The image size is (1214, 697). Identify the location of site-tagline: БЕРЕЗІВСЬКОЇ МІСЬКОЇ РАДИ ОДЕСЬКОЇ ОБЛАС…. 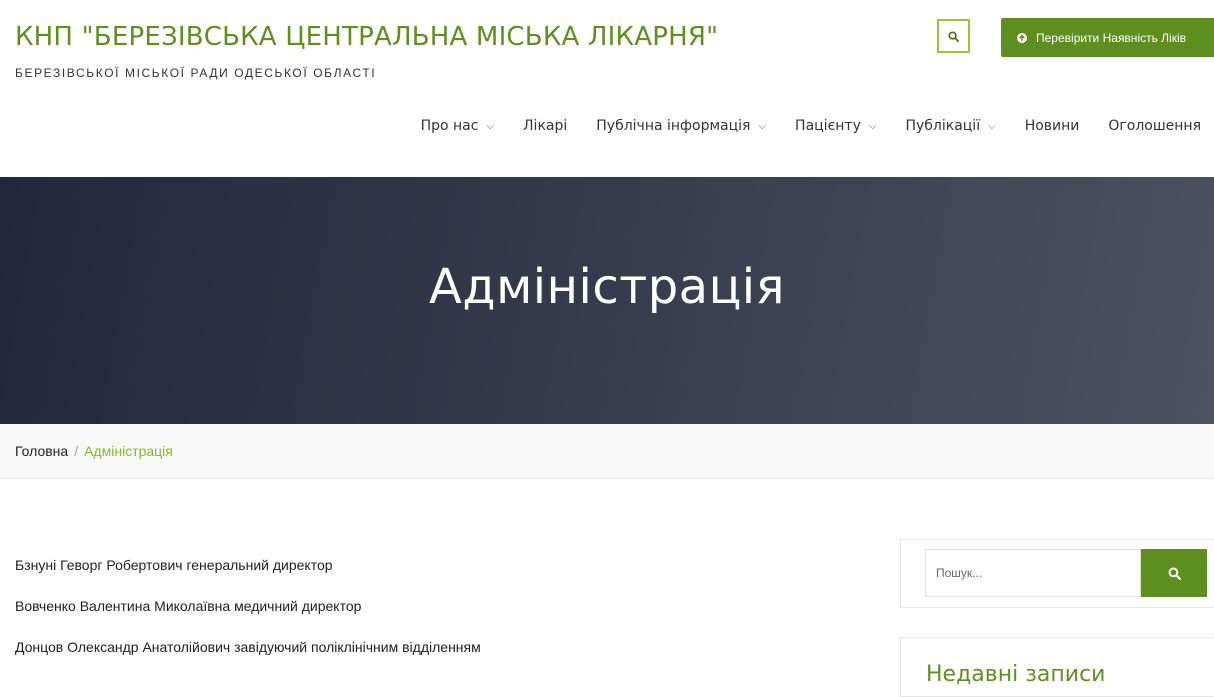
(196, 73).